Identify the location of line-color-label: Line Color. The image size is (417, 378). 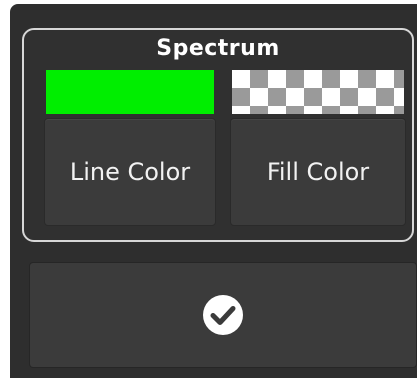
(130, 172).